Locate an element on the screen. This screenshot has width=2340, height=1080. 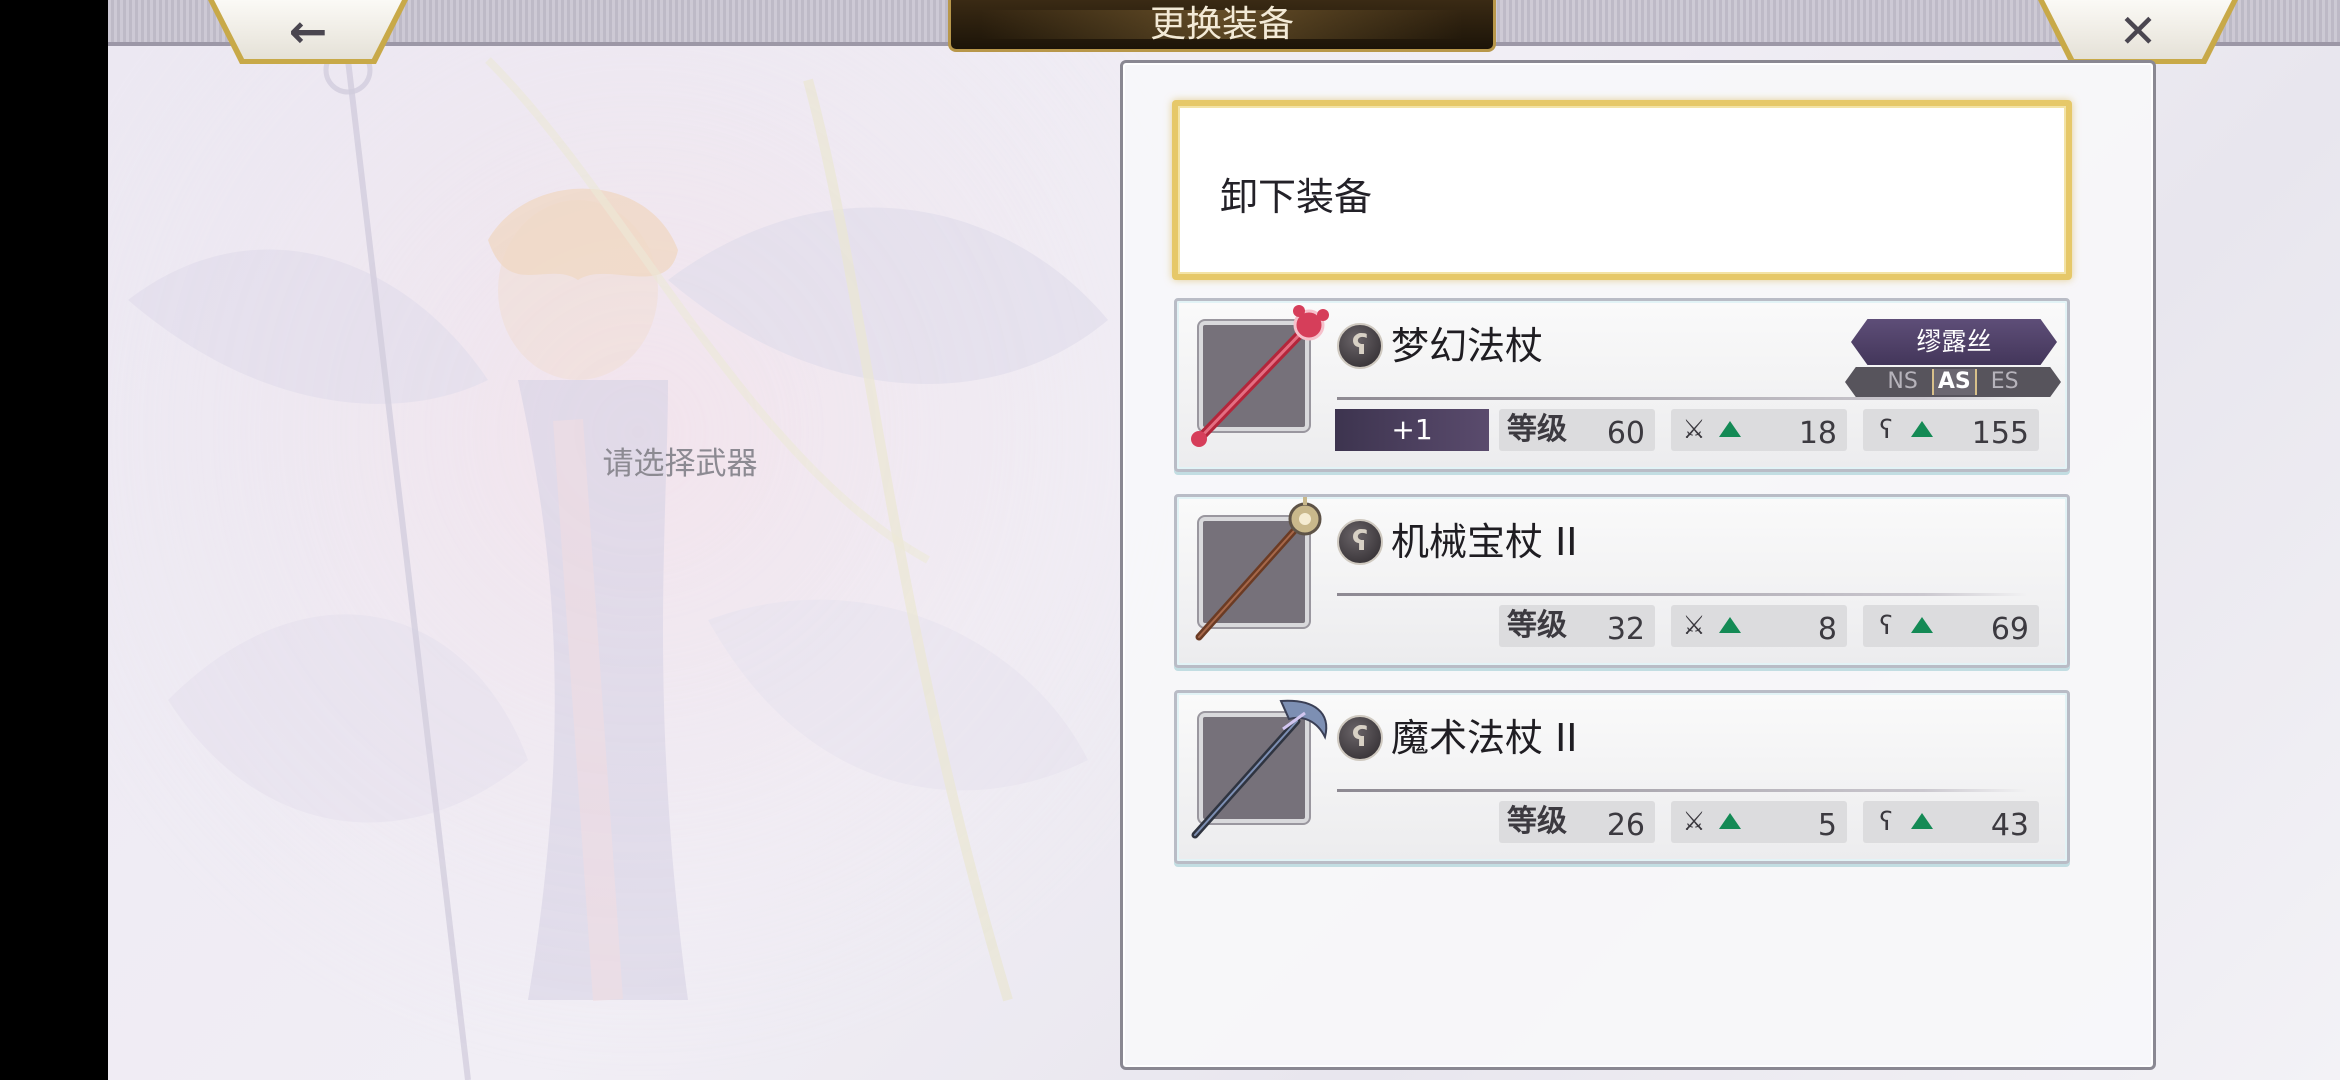
tag-as: AS is located at coordinates (1954, 382).